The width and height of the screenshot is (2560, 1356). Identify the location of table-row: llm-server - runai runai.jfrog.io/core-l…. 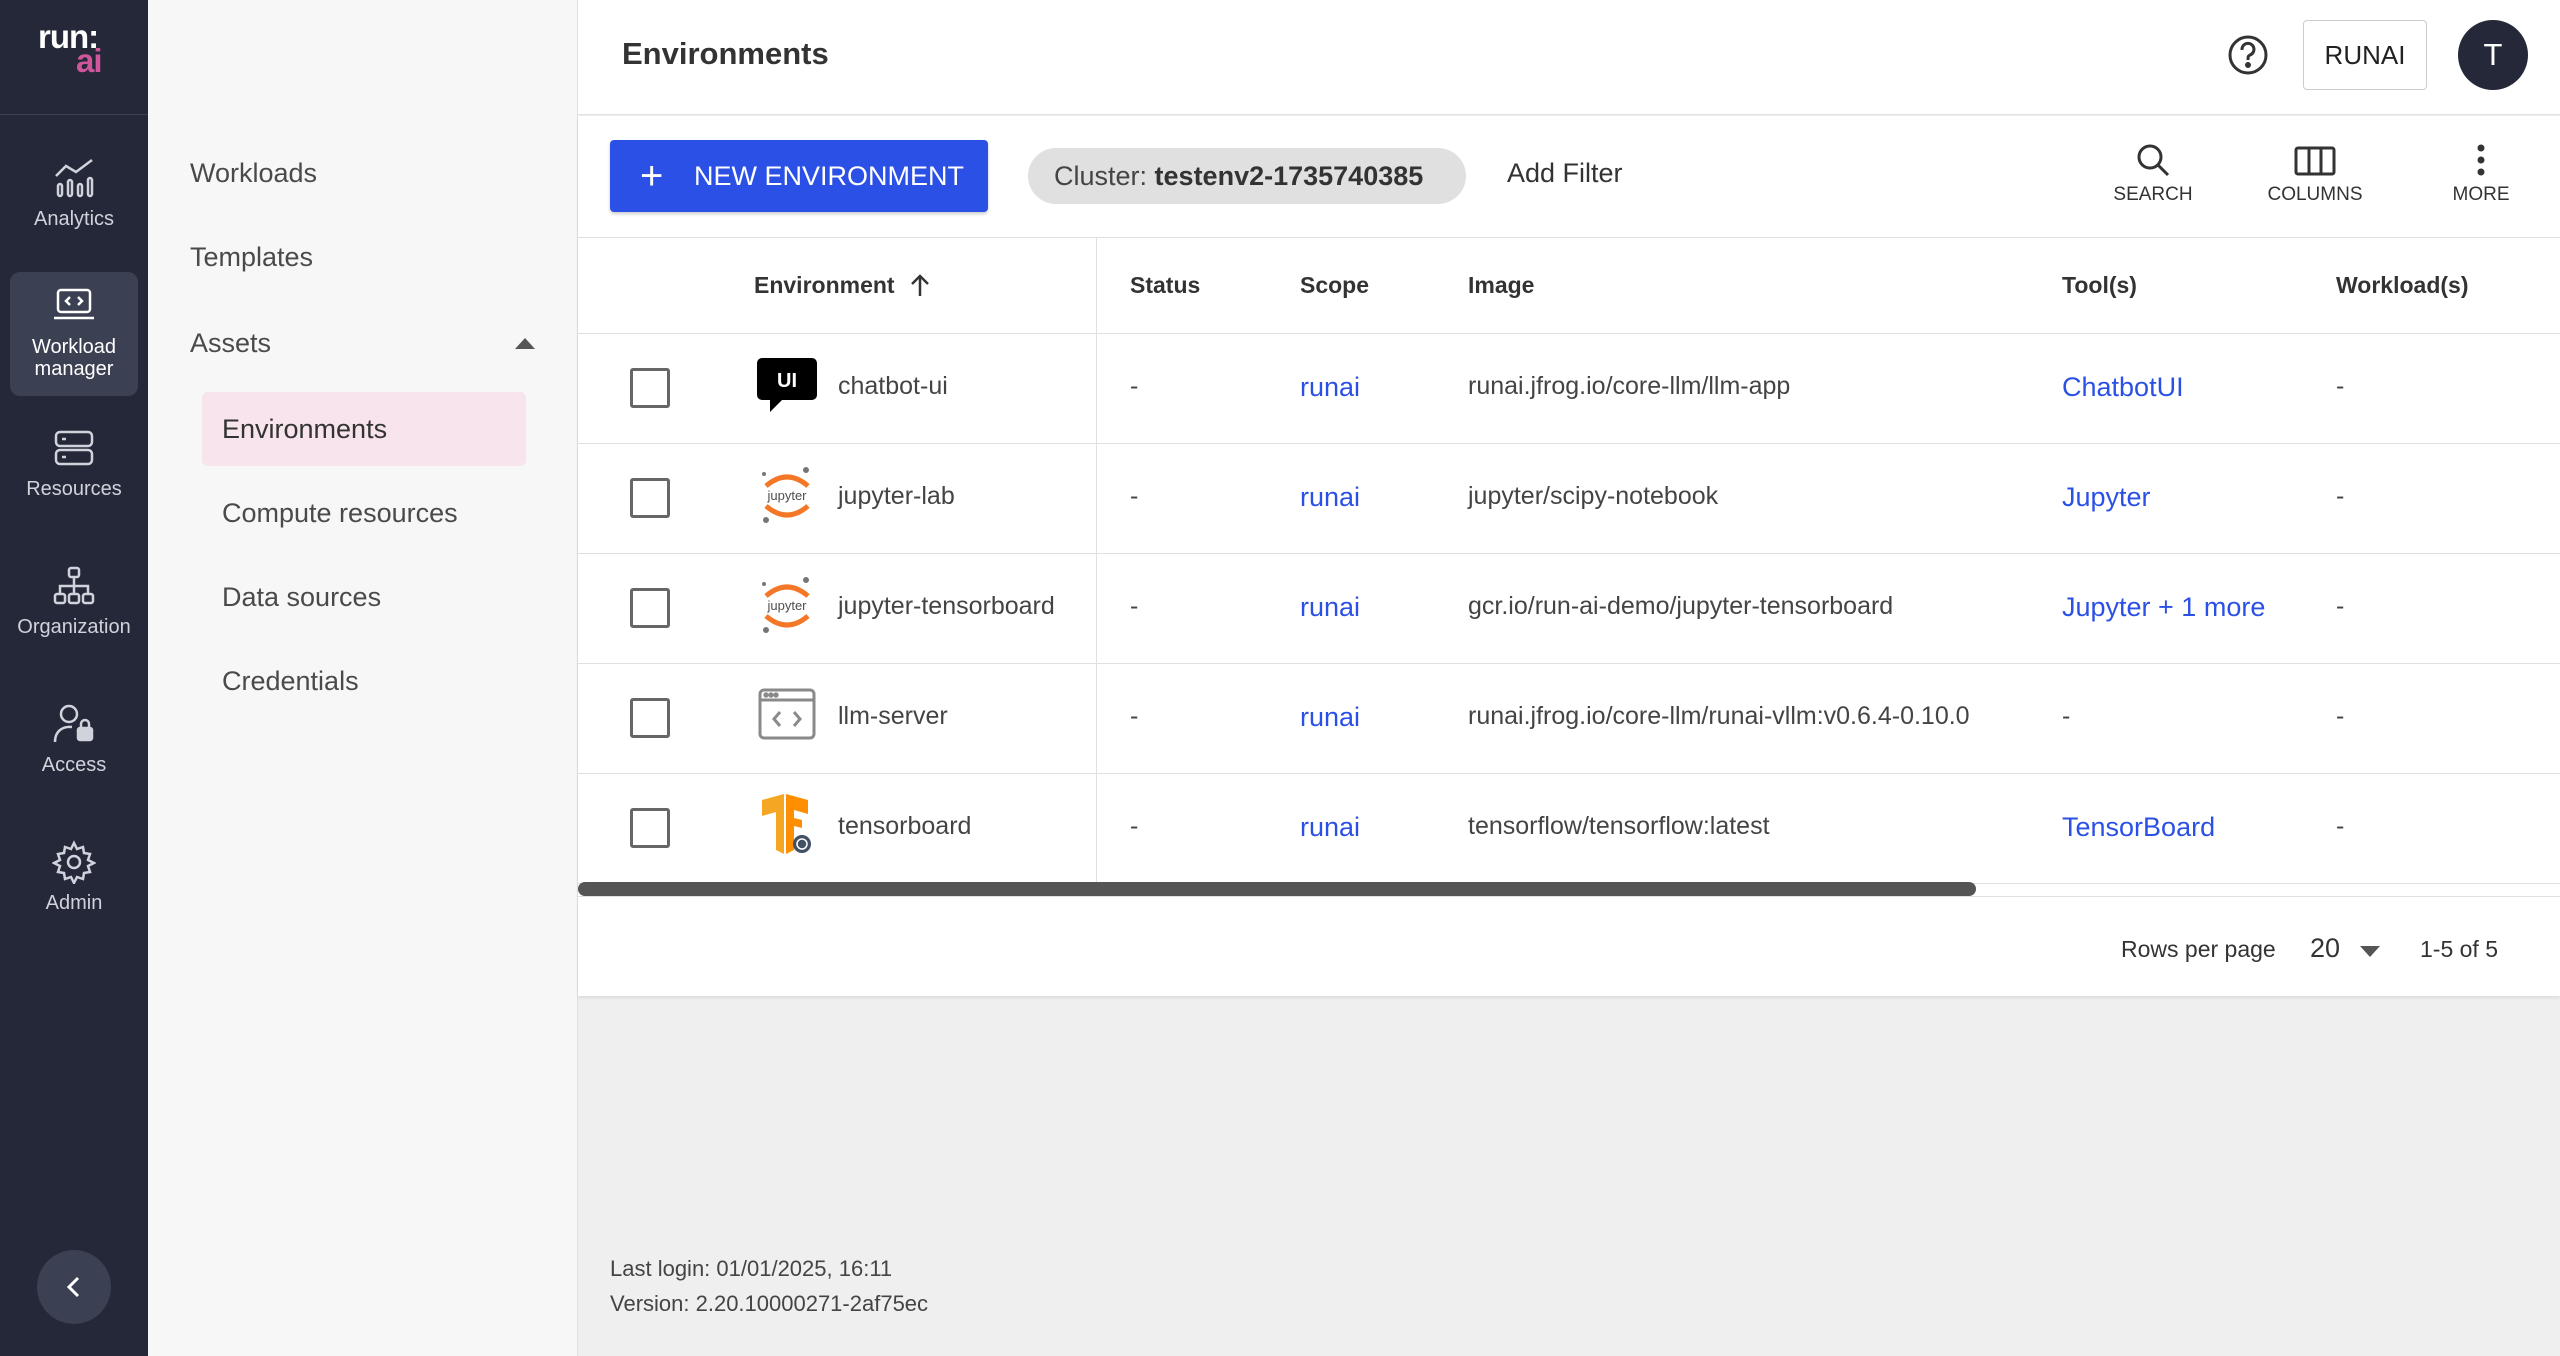
(1569, 719).